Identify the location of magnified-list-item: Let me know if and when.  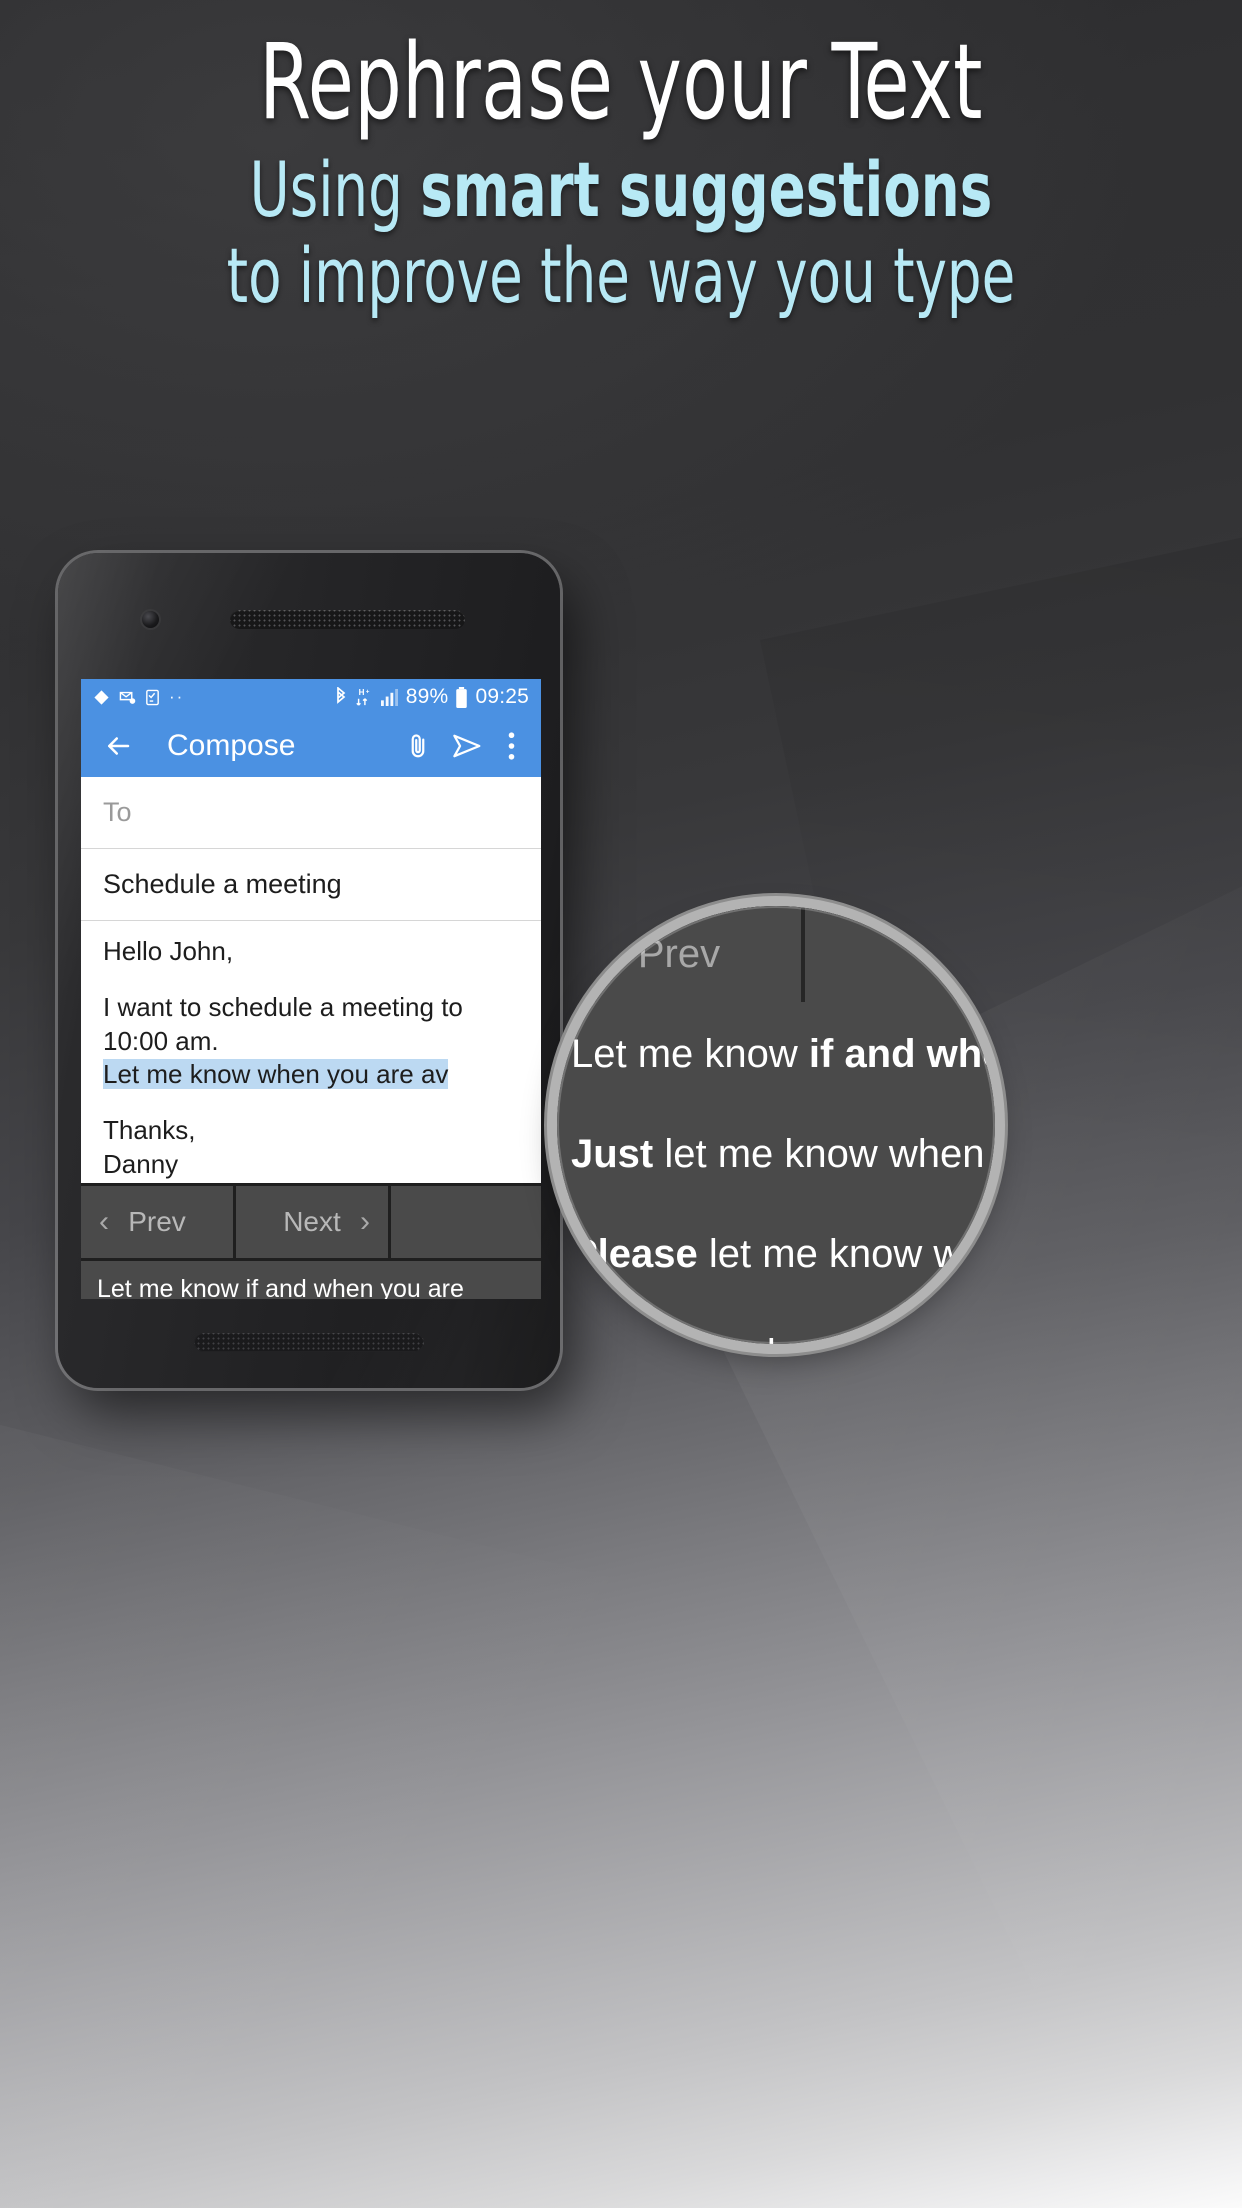
(776, 1054).